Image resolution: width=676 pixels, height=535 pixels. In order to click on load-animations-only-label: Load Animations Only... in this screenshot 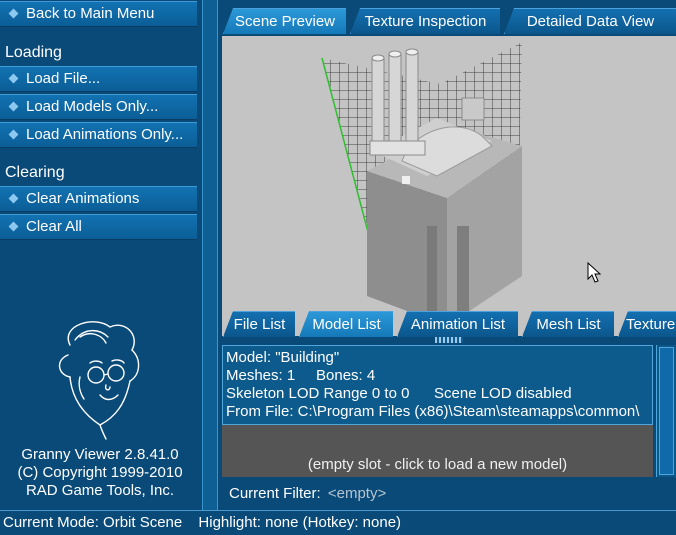, I will do `click(105, 134)`.